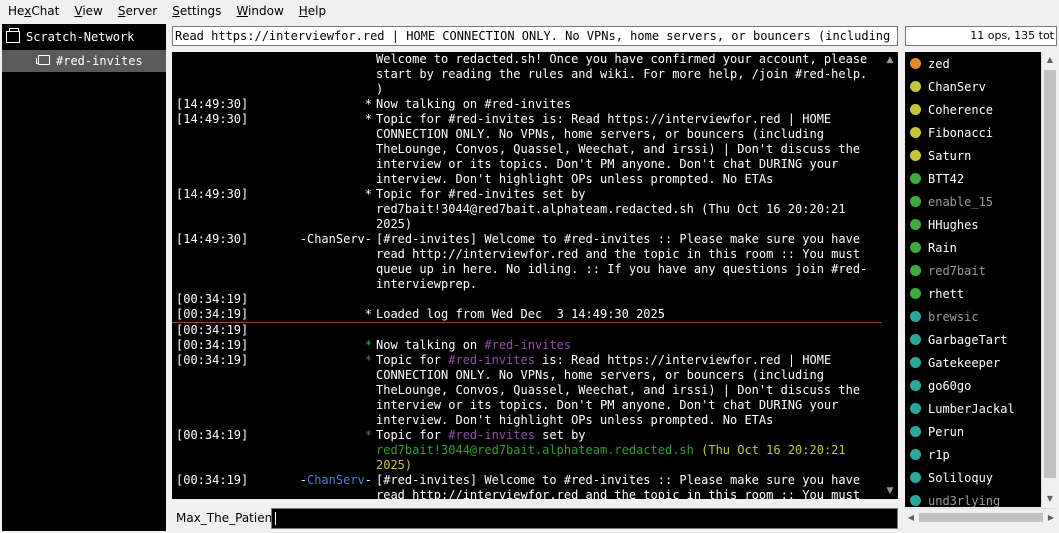 The image size is (1059, 533). Describe the element at coordinates (939, 454) in the screenshot. I see `user-name: r1p` at that location.